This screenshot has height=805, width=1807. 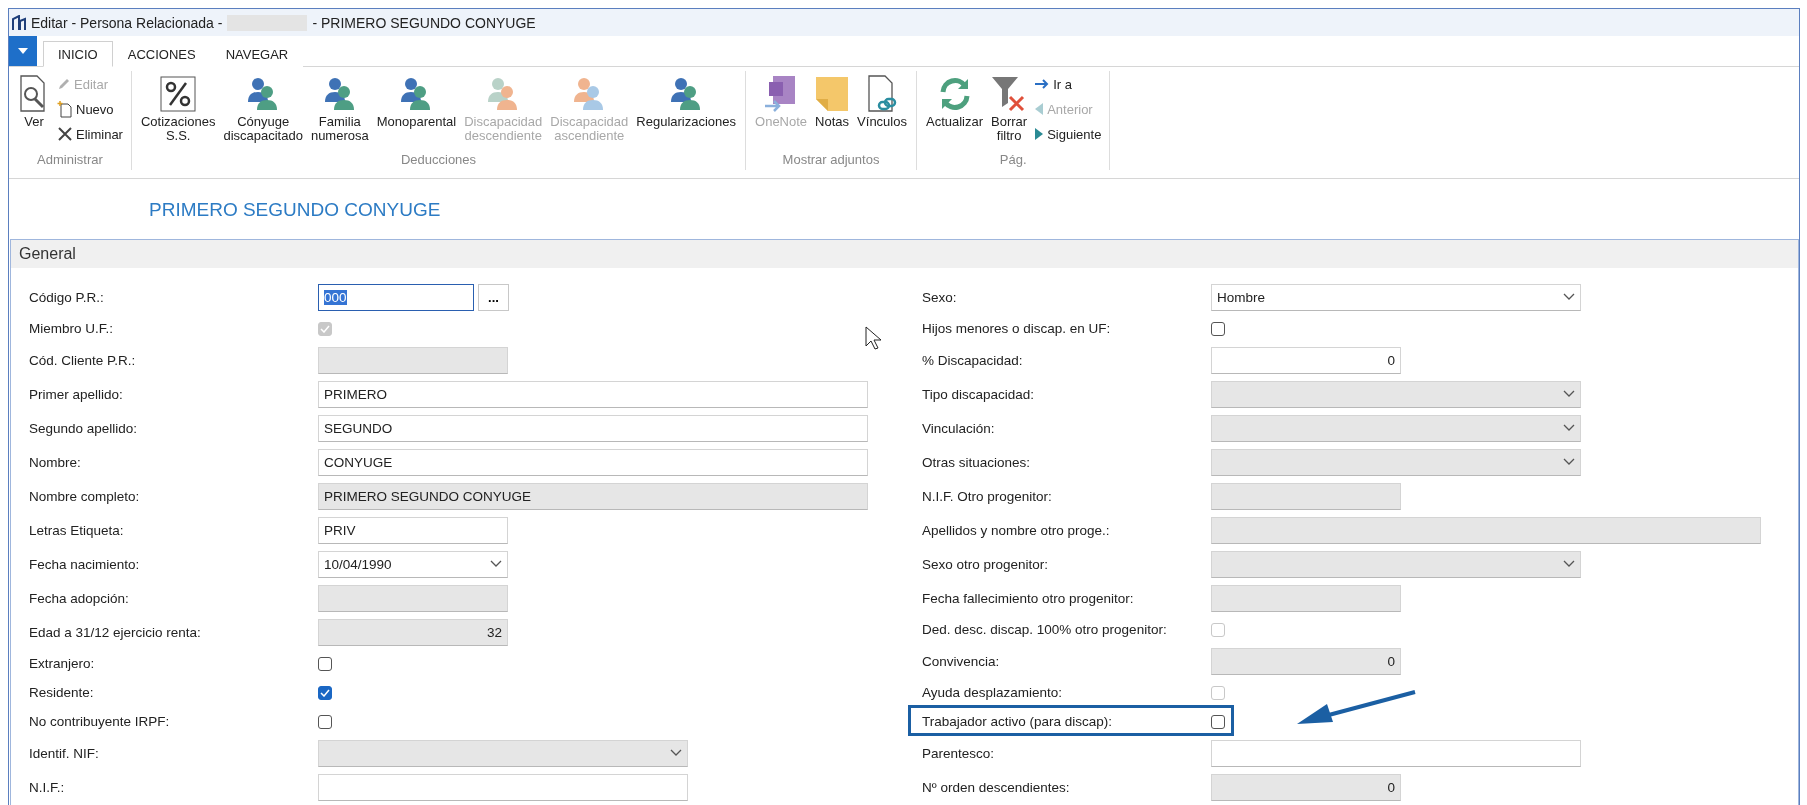 What do you see at coordinates (1068, 134) in the screenshot?
I see `ribbon-button: Siguiente` at bounding box center [1068, 134].